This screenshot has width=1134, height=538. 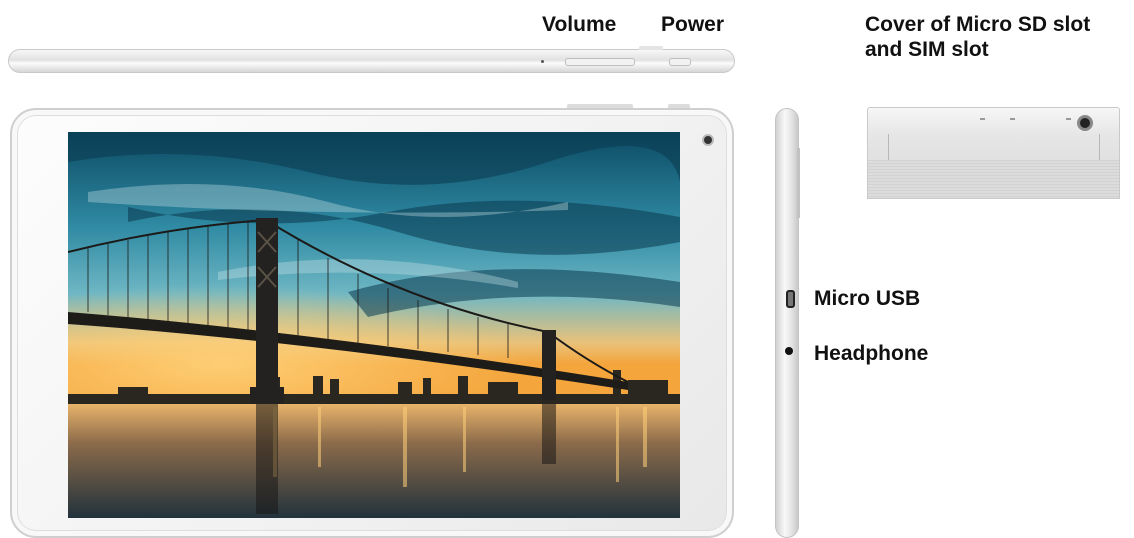 What do you see at coordinates (679, 106) in the screenshot?
I see `power-button-bump-front` at bounding box center [679, 106].